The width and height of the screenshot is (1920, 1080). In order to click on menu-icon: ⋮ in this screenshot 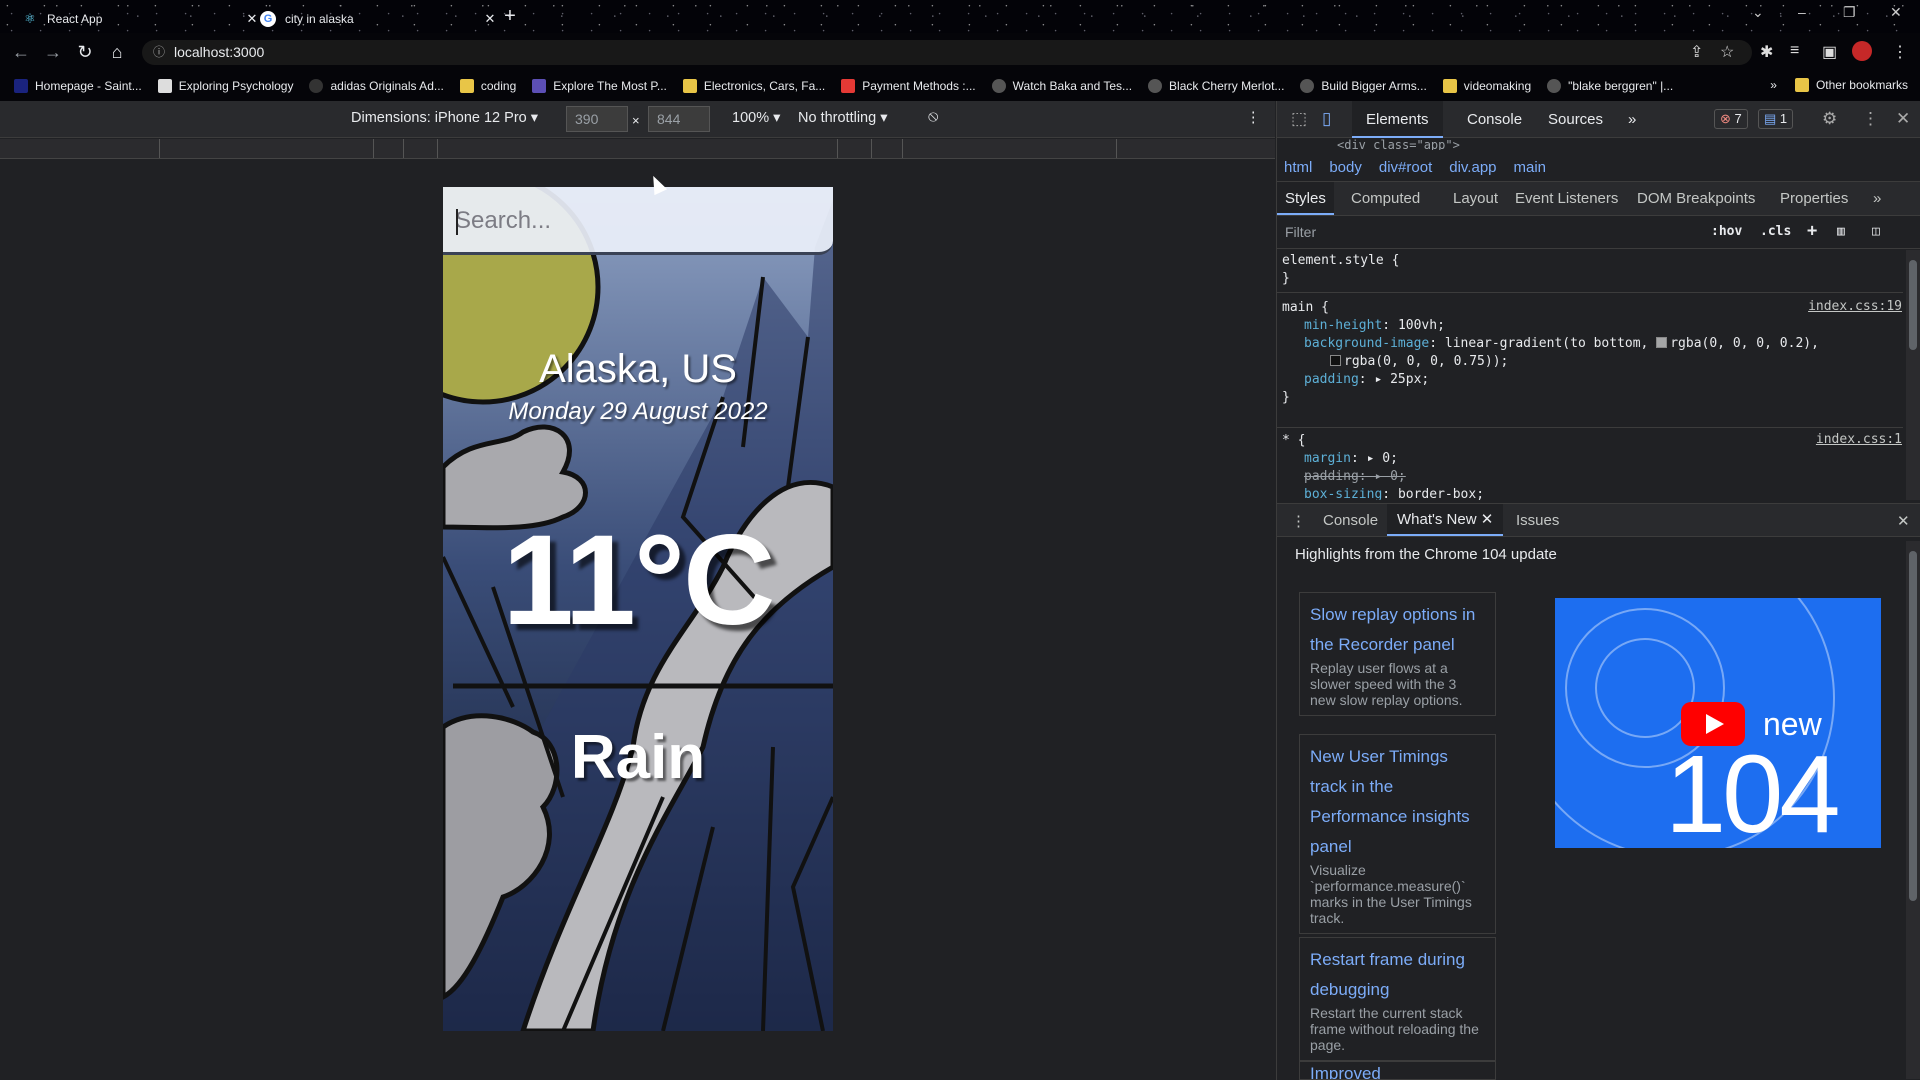, I will do `click(1900, 52)`.